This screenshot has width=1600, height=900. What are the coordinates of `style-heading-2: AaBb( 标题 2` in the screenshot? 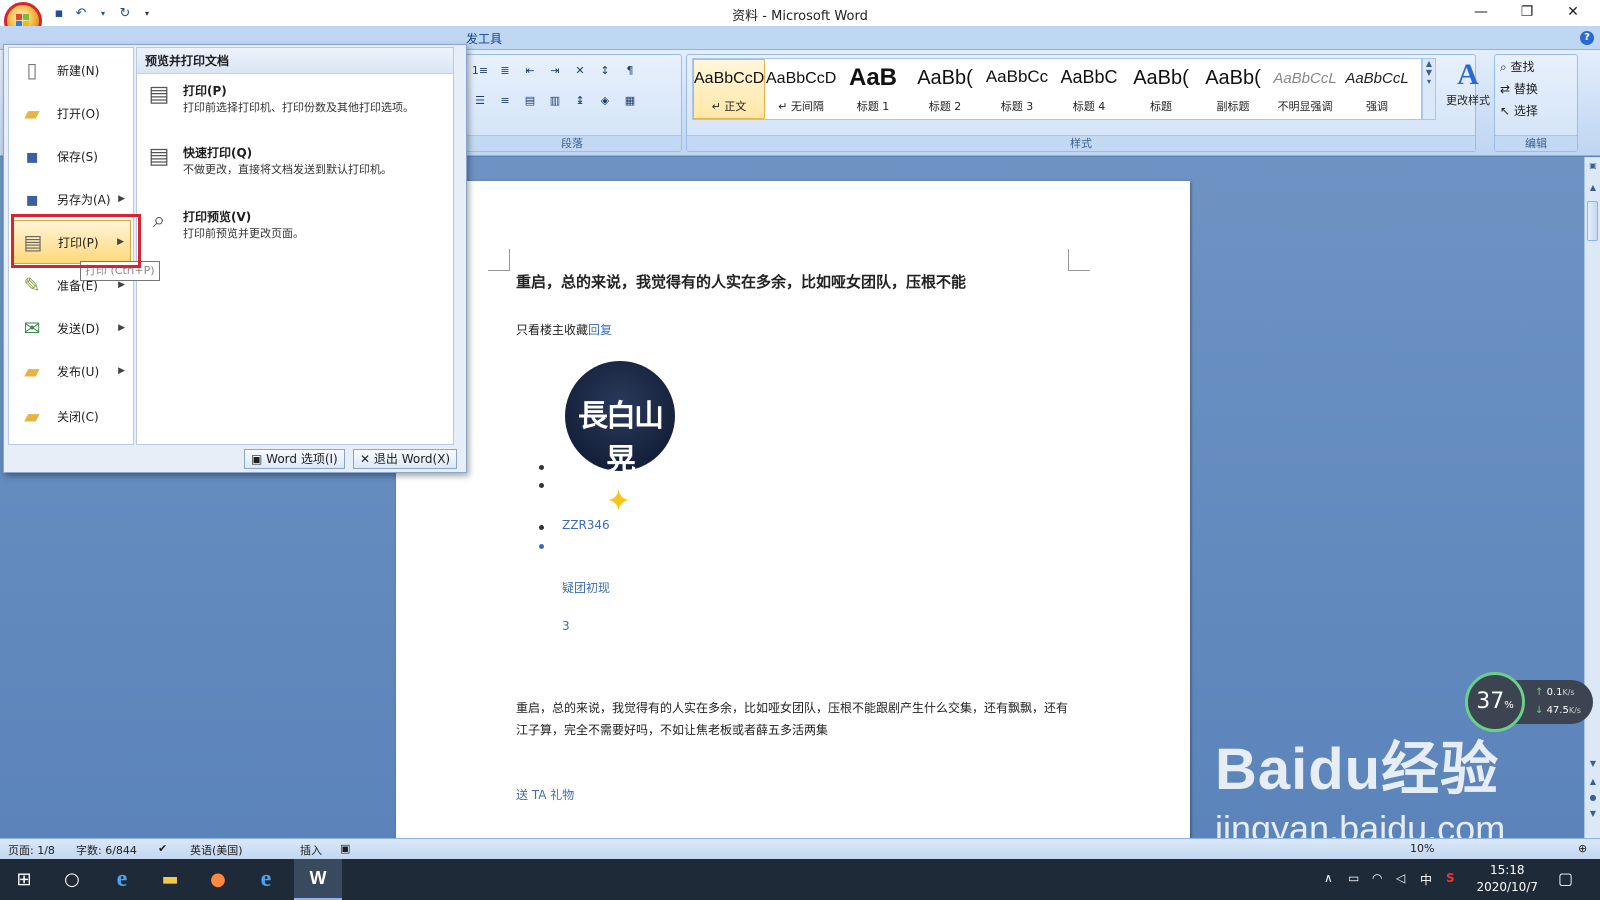 It's located at (945, 89).